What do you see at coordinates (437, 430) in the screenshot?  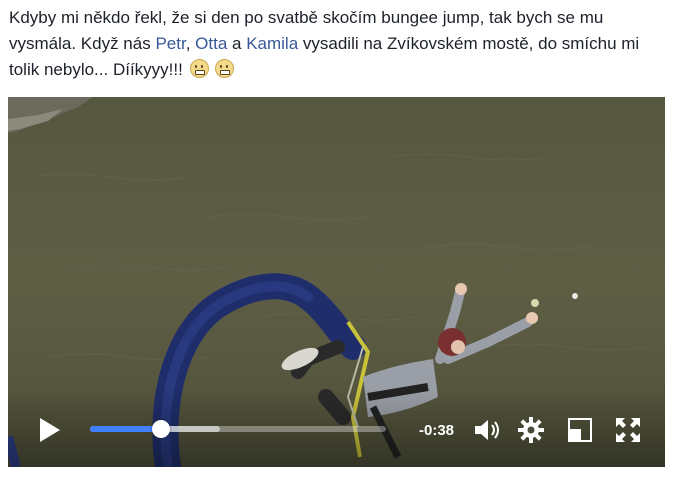 I see `time-remaining: -0:38` at bounding box center [437, 430].